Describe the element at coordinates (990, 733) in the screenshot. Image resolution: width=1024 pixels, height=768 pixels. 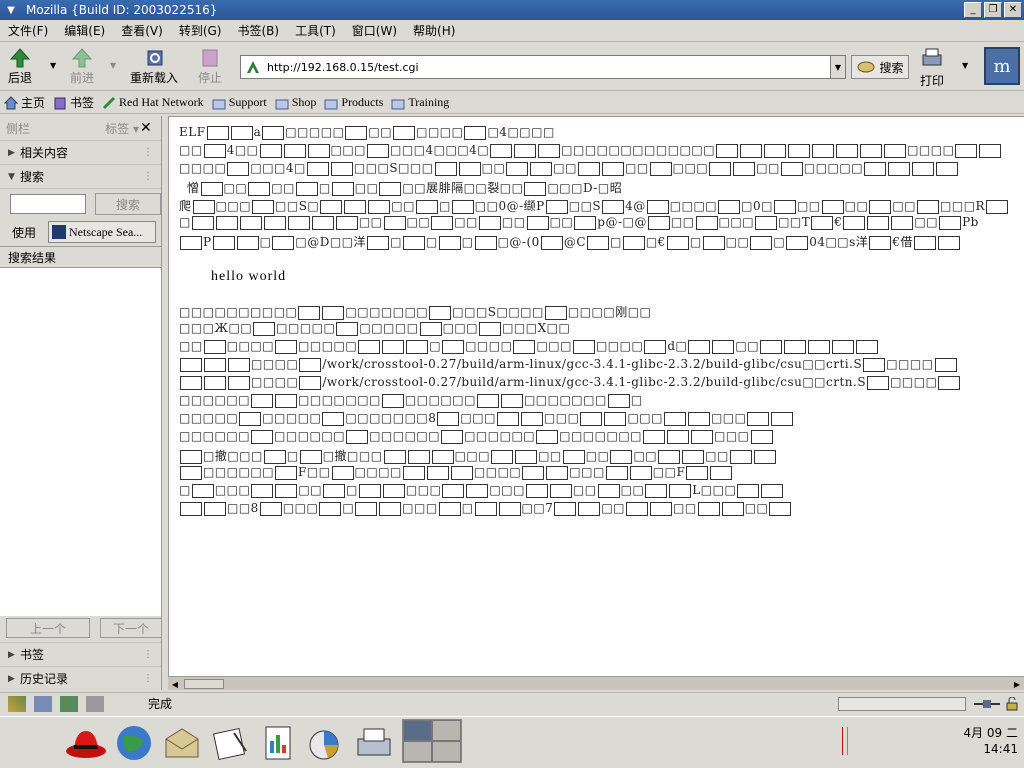
I see `clock-date: 4月 09 二` at that location.